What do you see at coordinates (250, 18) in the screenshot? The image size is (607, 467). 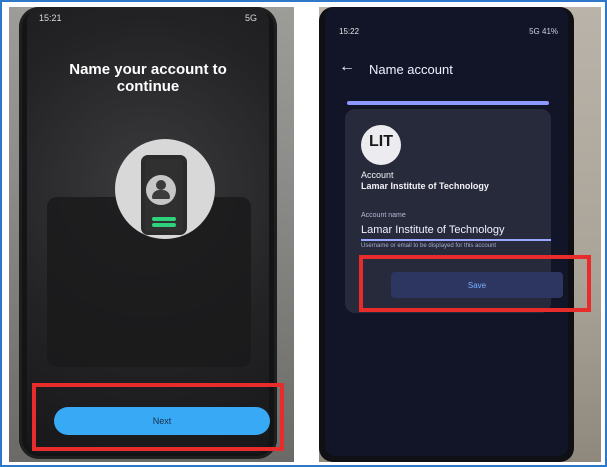 I see `status-indicators: 5G` at bounding box center [250, 18].